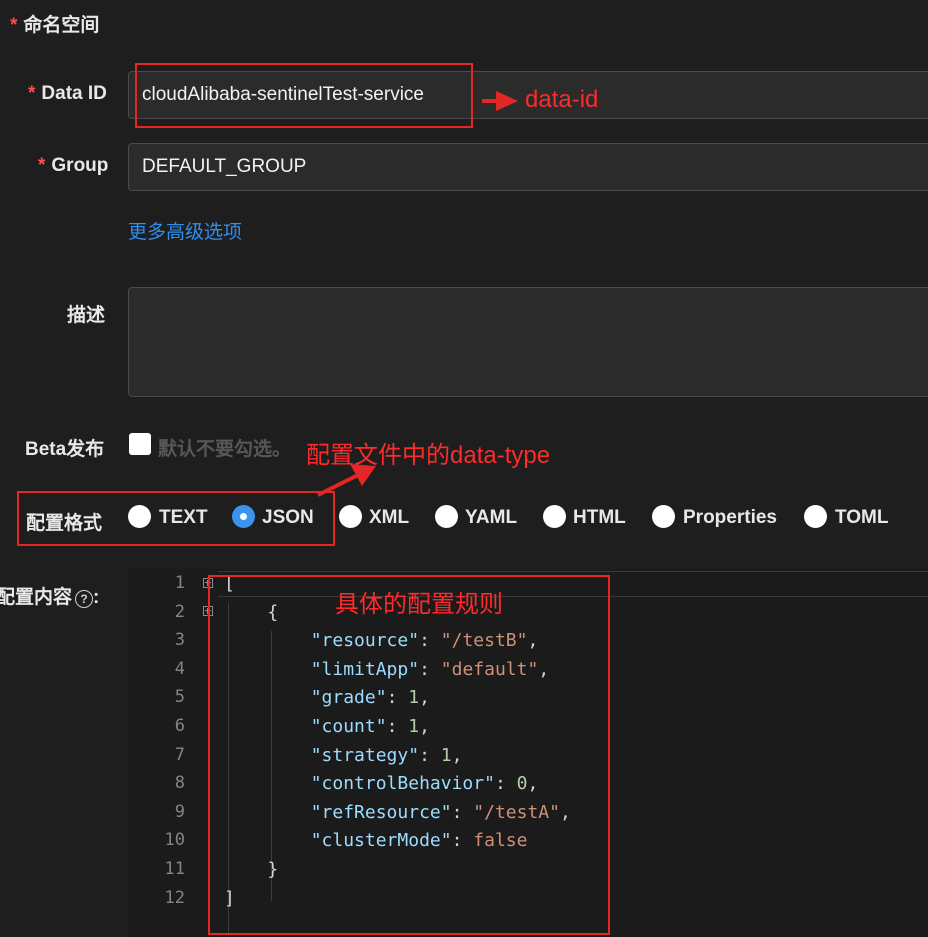 This screenshot has width=928, height=937. I want to click on beta-label: Beta发布, so click(65, 449).